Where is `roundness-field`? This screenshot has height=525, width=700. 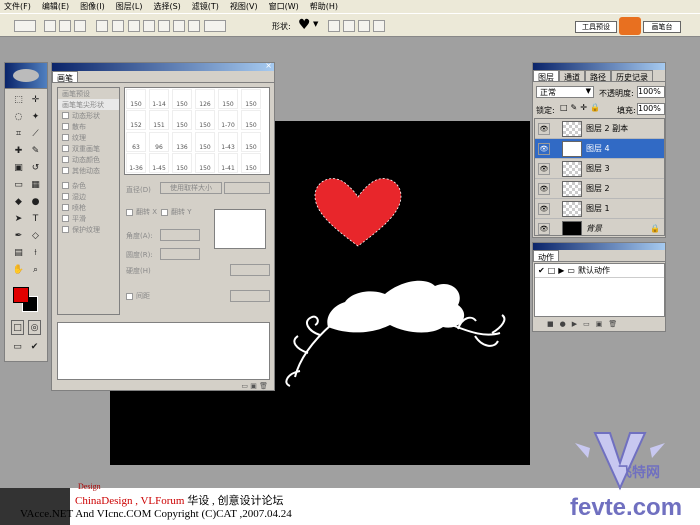 roundness-field is located at coordinates (180, 254).